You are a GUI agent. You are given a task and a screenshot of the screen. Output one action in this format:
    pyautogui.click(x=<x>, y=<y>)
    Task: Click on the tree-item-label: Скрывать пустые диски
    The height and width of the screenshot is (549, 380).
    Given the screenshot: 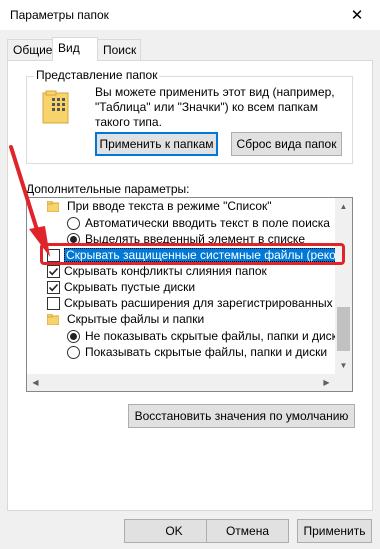 What is the action you would take?
    pyautogui.click(x=130, y=287)
    